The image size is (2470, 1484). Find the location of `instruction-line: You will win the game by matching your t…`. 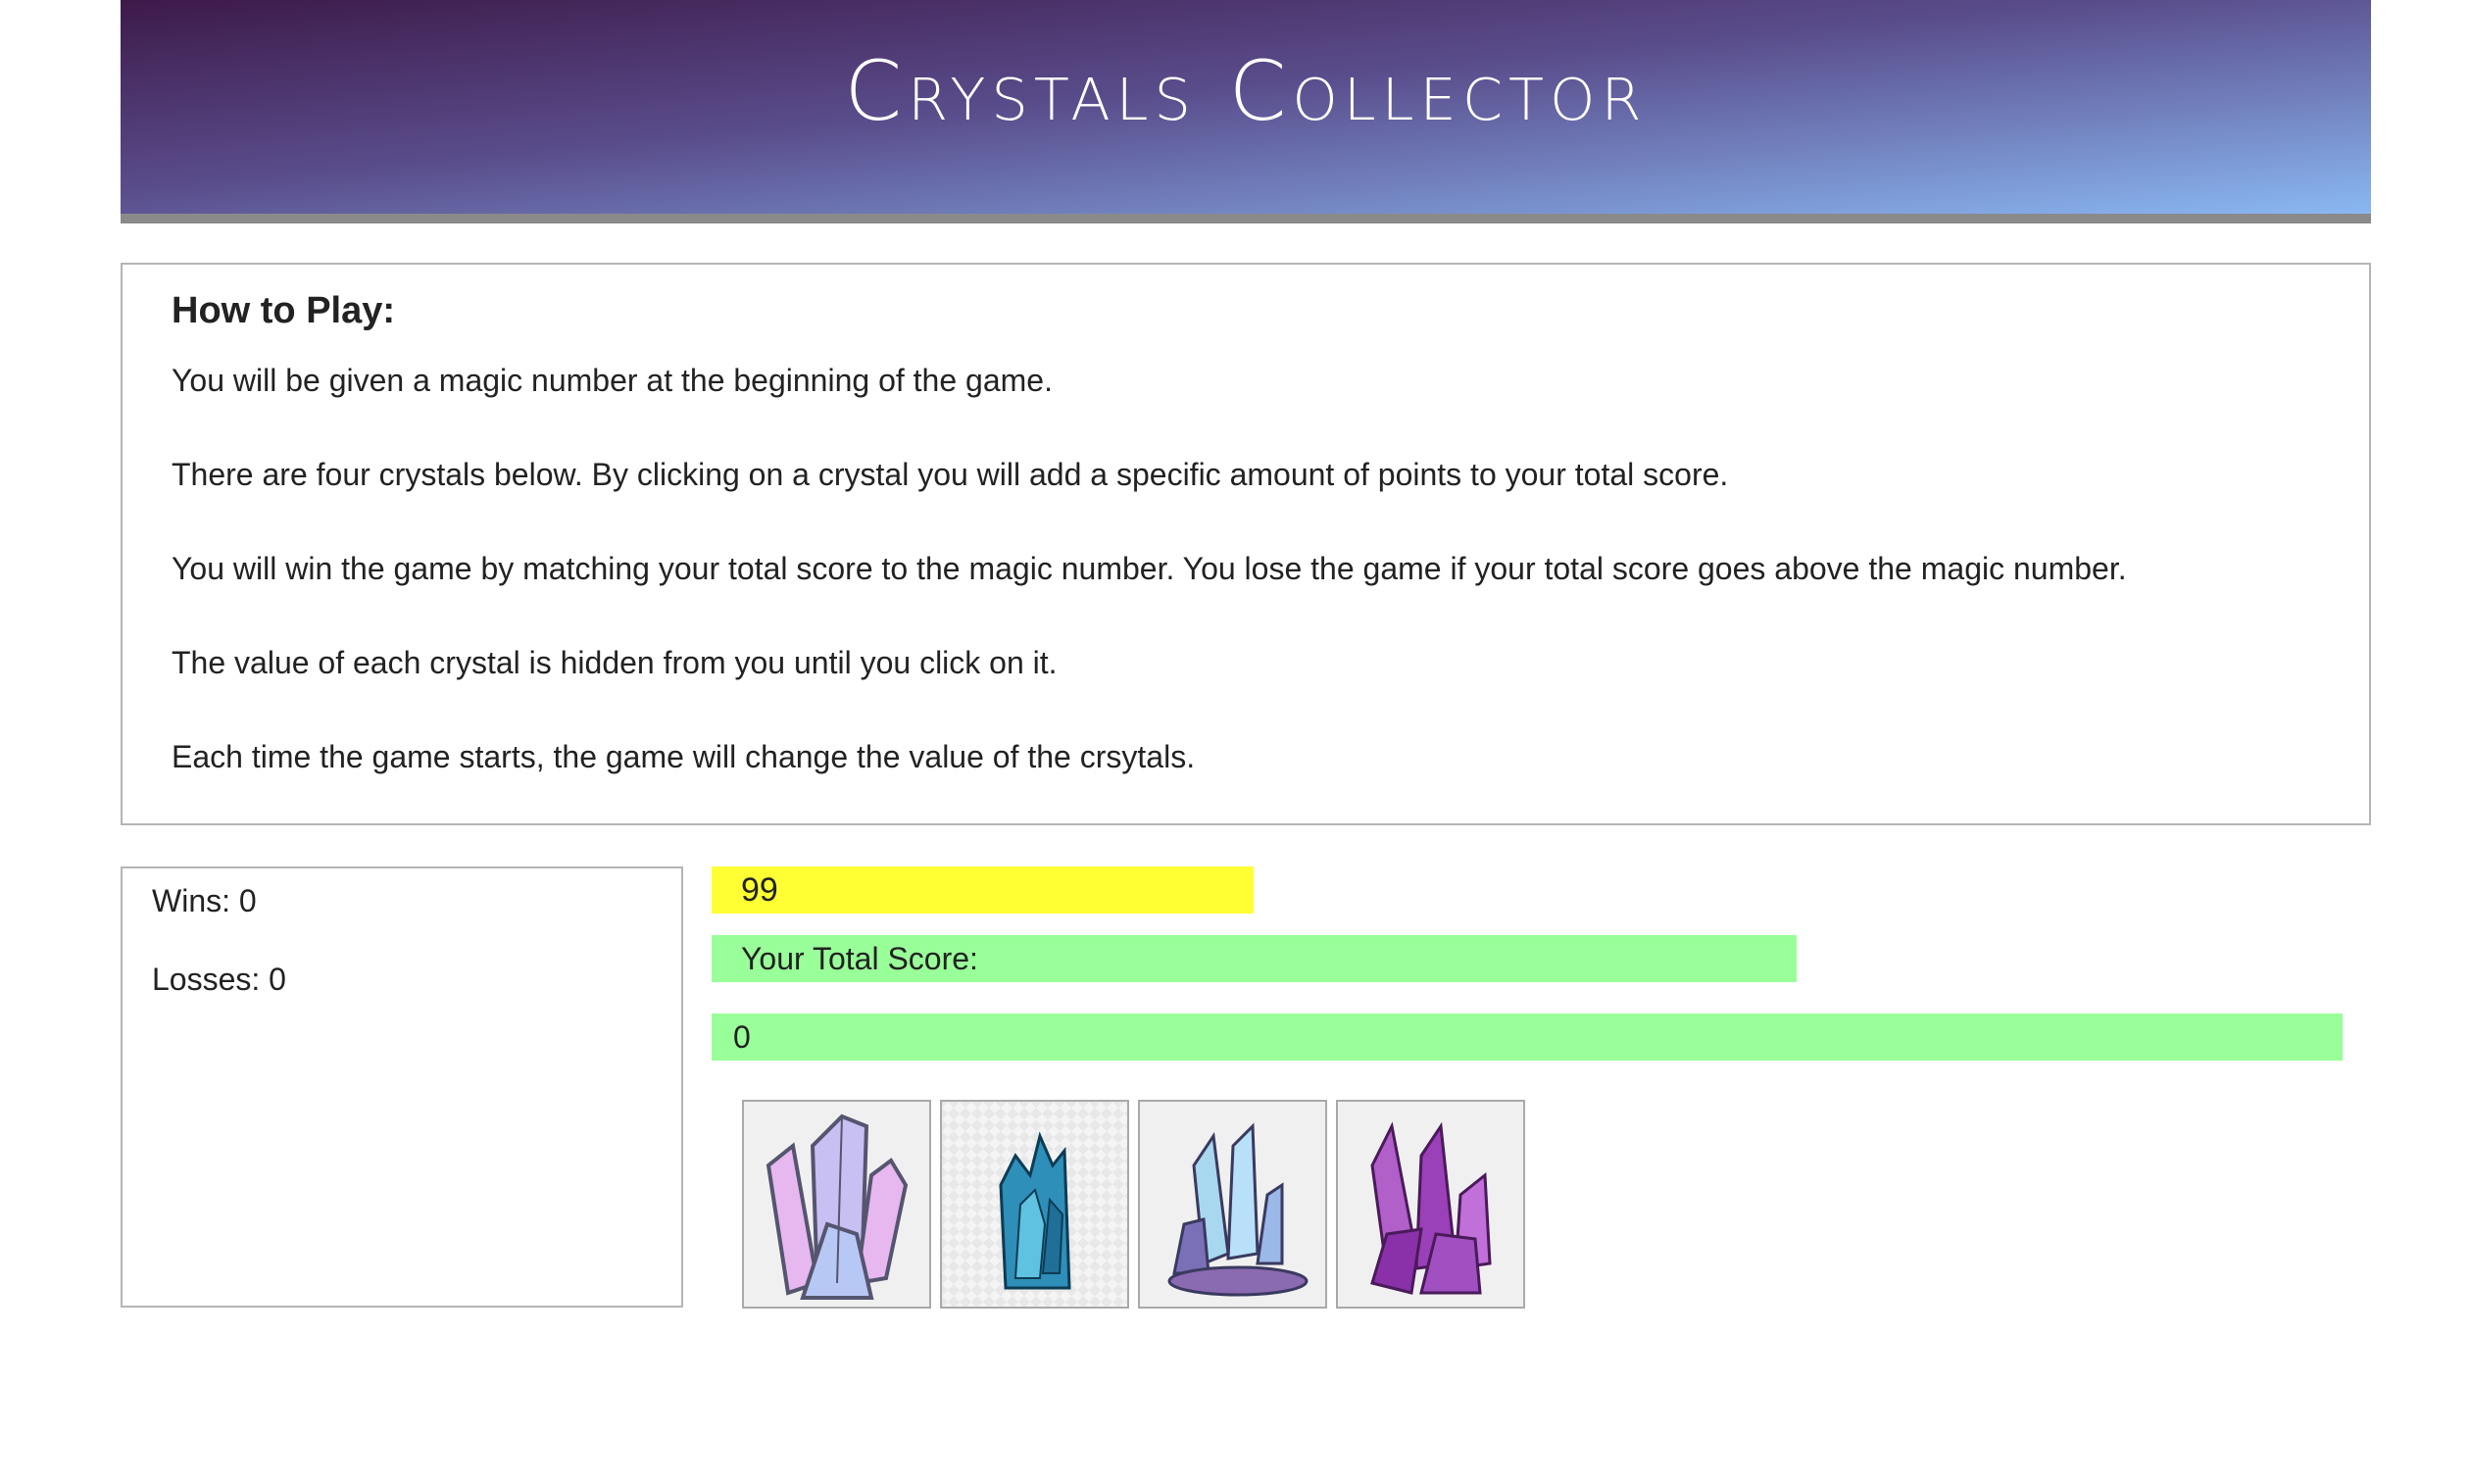

instruction-line: You will win the game by matching your t… is located at coordinates (1150, 568).